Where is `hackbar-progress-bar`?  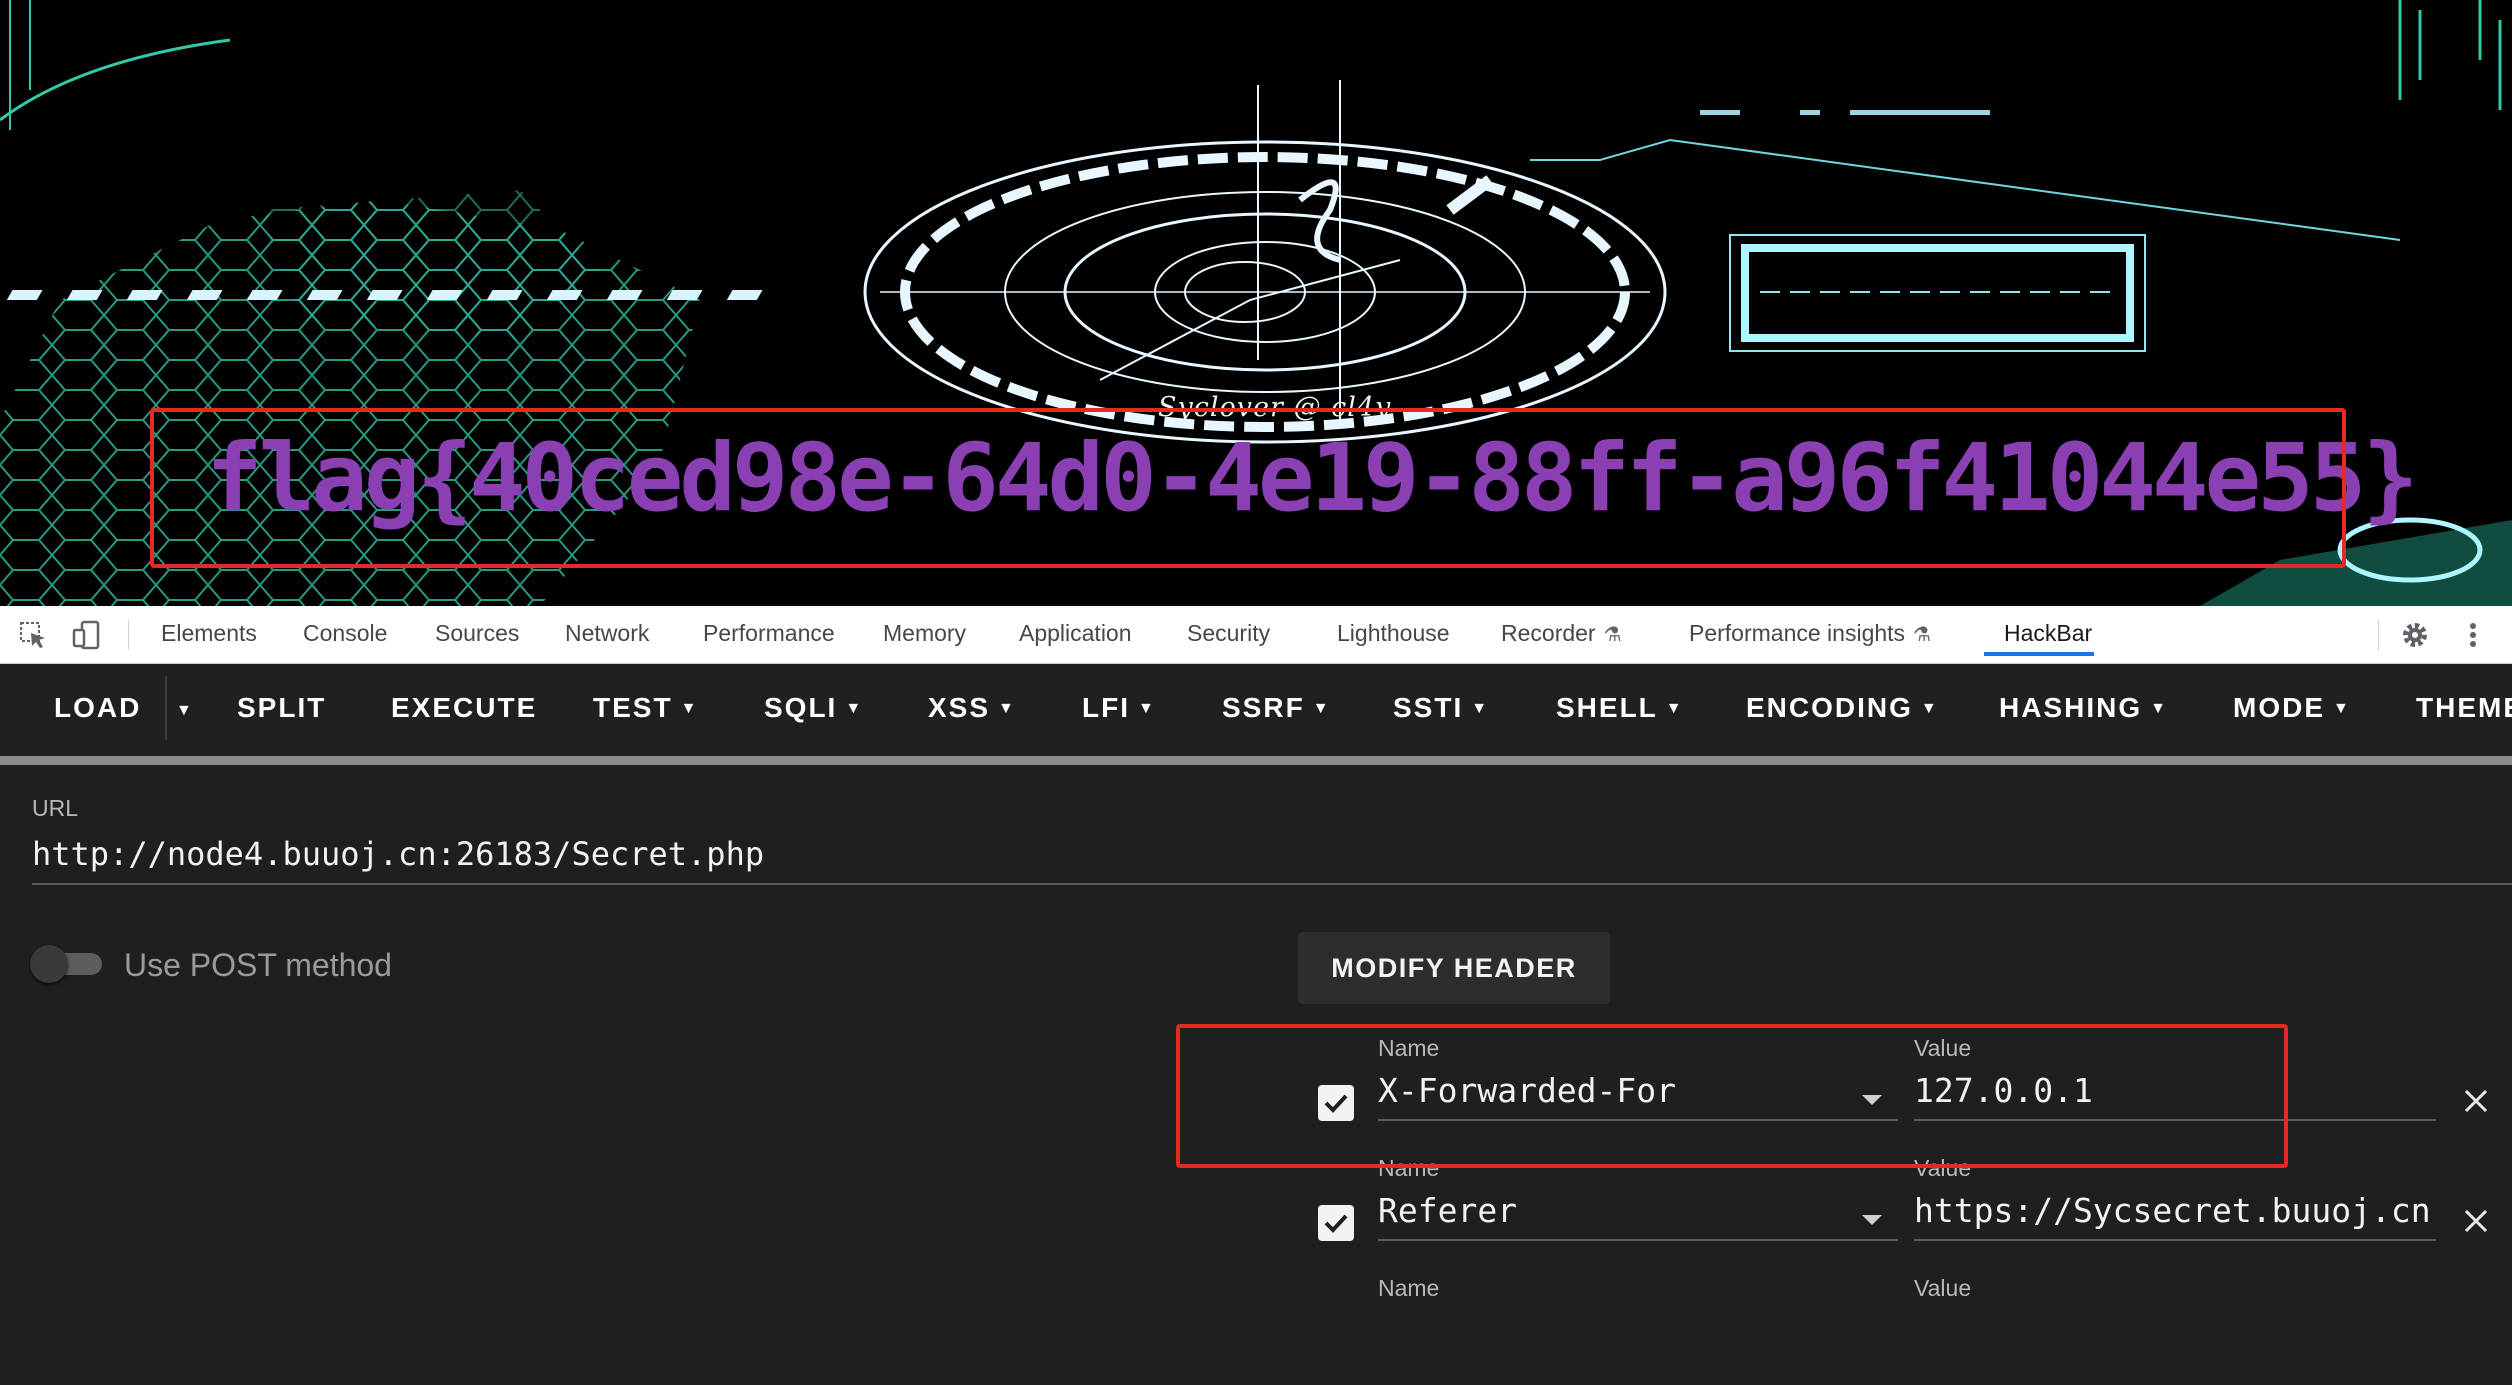 hackbar-progress-bar is located at coordinates (1256, 760).